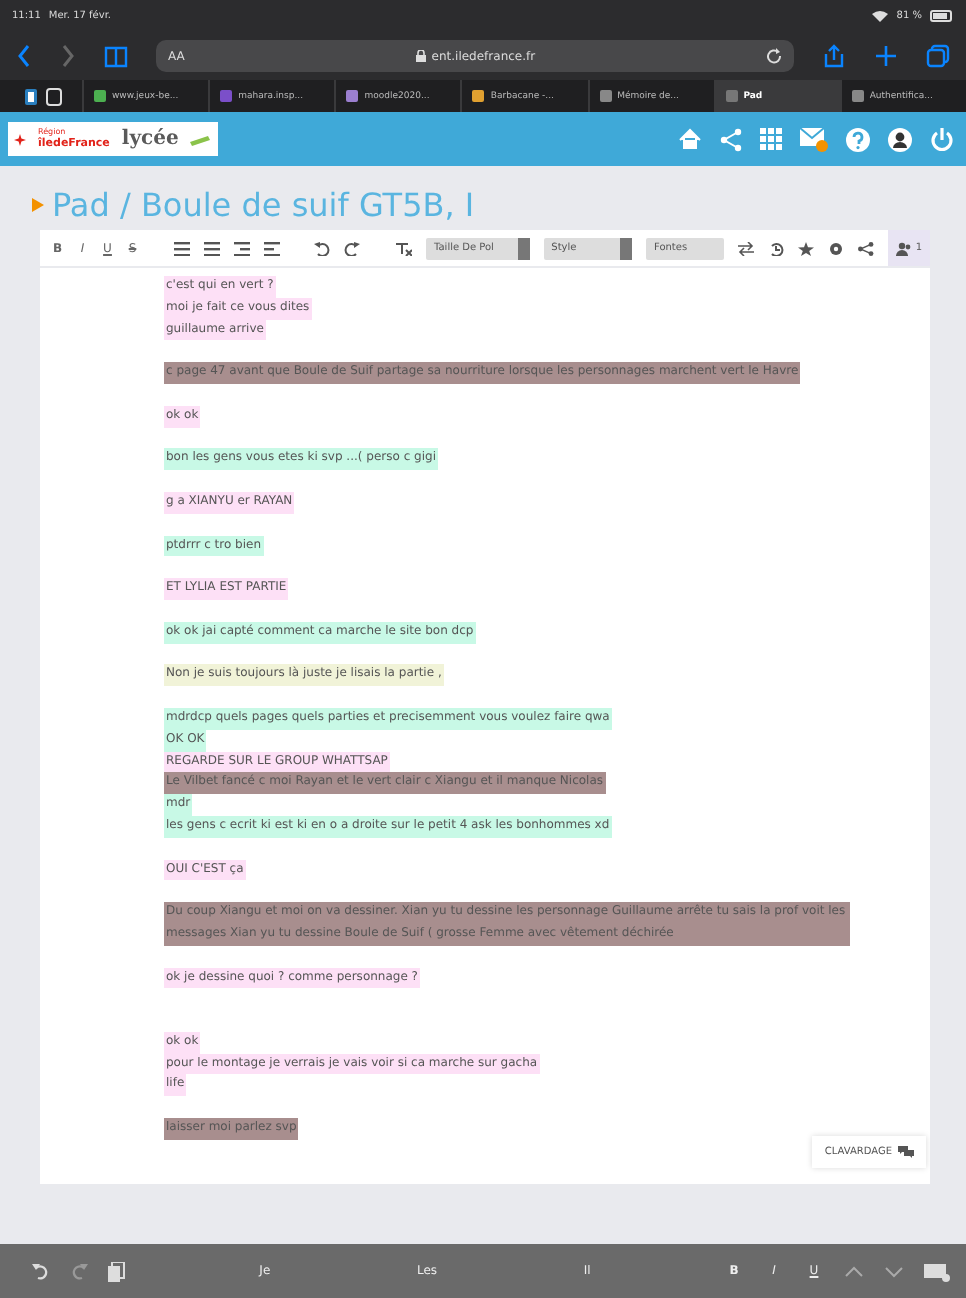 The width and height of the screenshot is (966, 1298). What do you see at coordinates (352, 248) in the screenshot?
I see `redo-icon` at bounding box center [352, 248].